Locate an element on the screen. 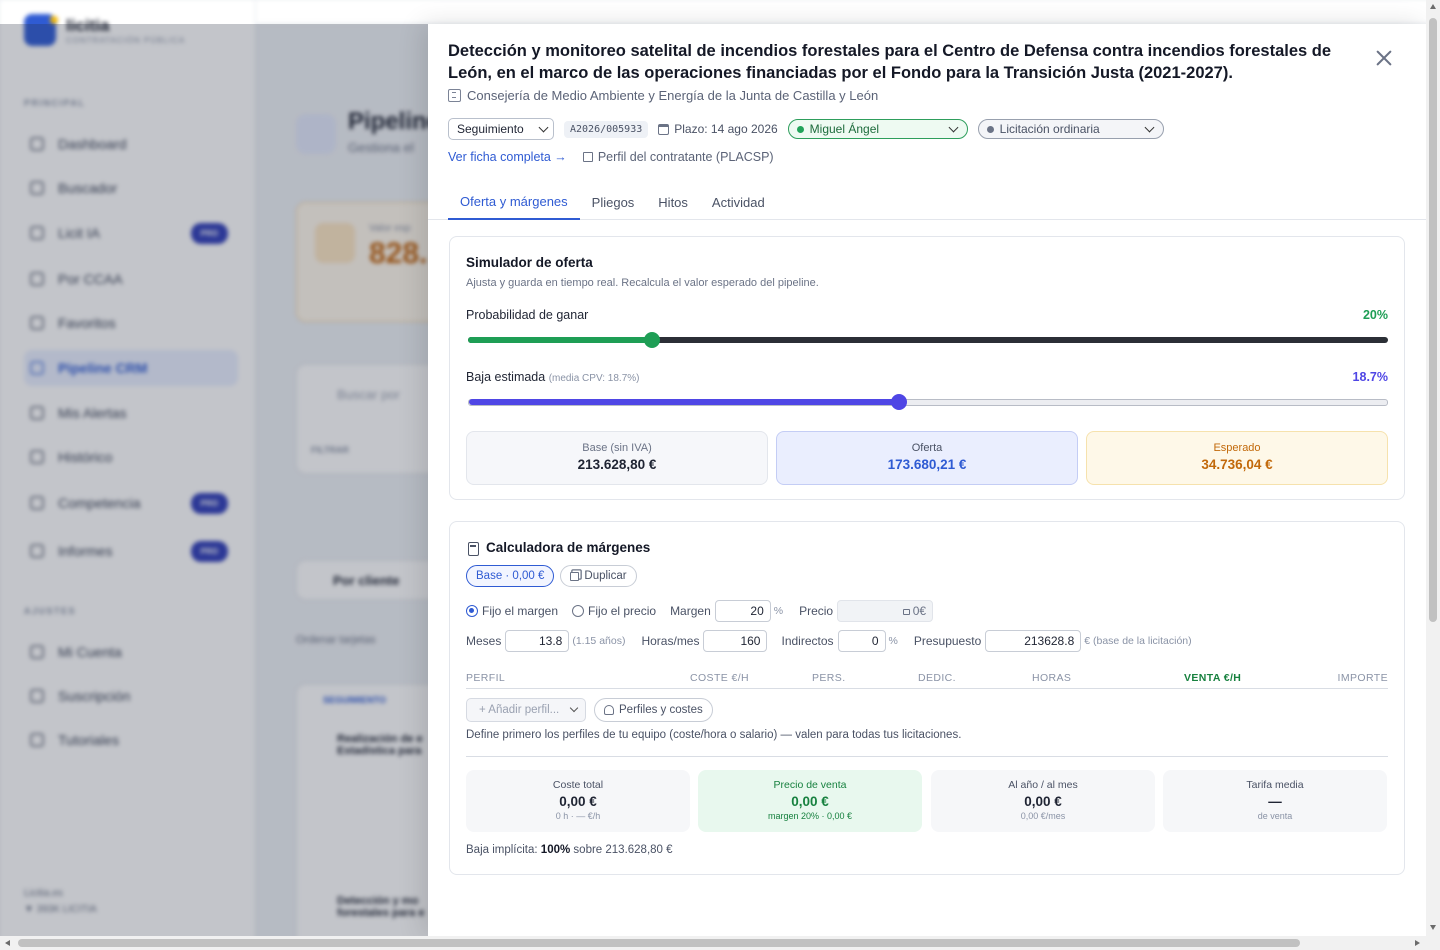 This screenshot has width=1440, height=950. probability-label: Probabilidad de ganar is located at coordinates (527, 315).